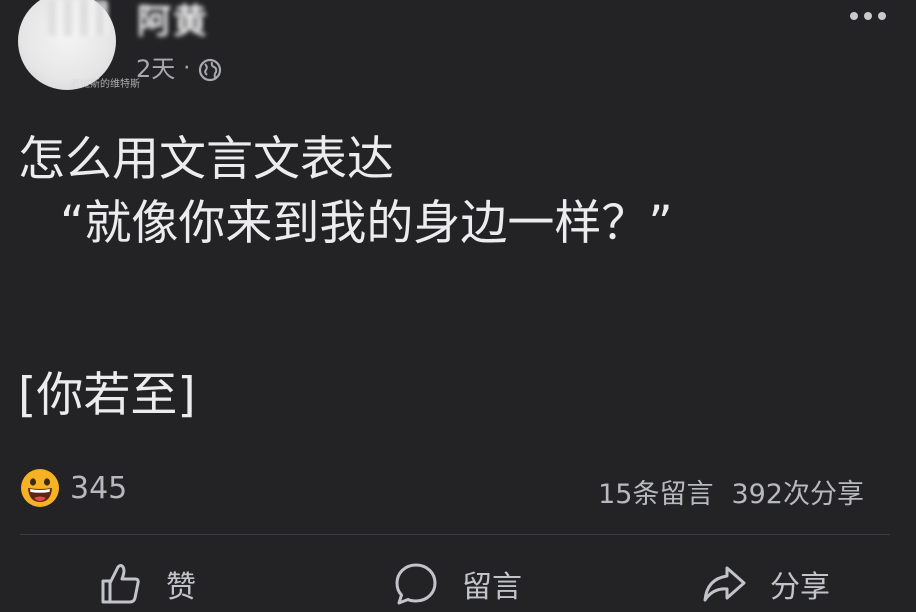  I want to click on engagement-stats: 15条留言 392次分享, so click(731, 491).